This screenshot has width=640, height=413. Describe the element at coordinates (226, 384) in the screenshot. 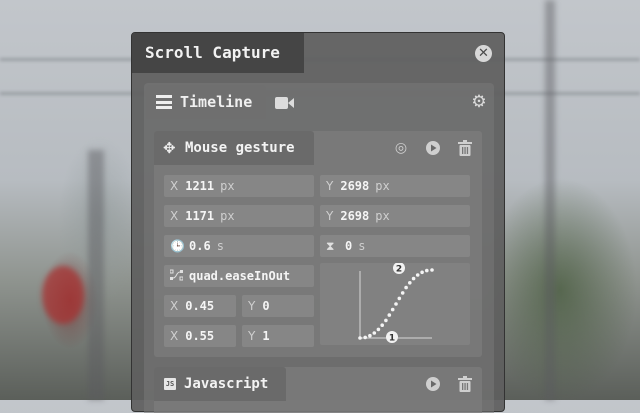

I see `javascript-title: Javascript` at that location.